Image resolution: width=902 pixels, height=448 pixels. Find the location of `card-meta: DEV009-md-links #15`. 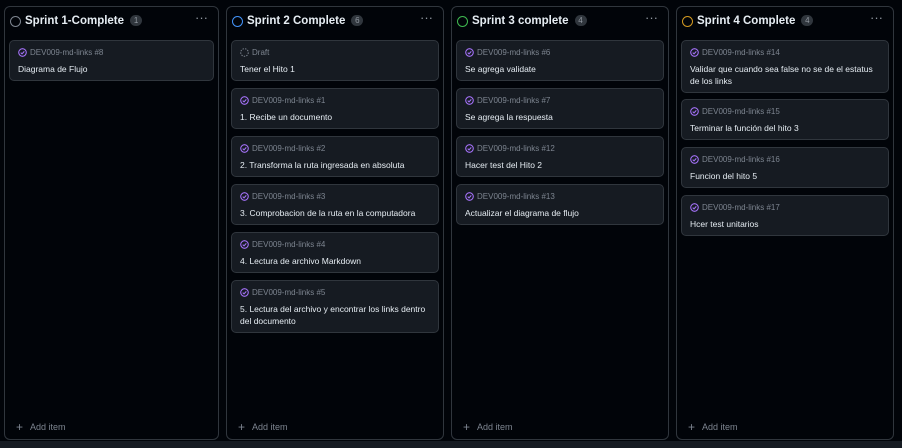

card-meta: DEV009-md-links #15 is located at coordinates (735, 111).